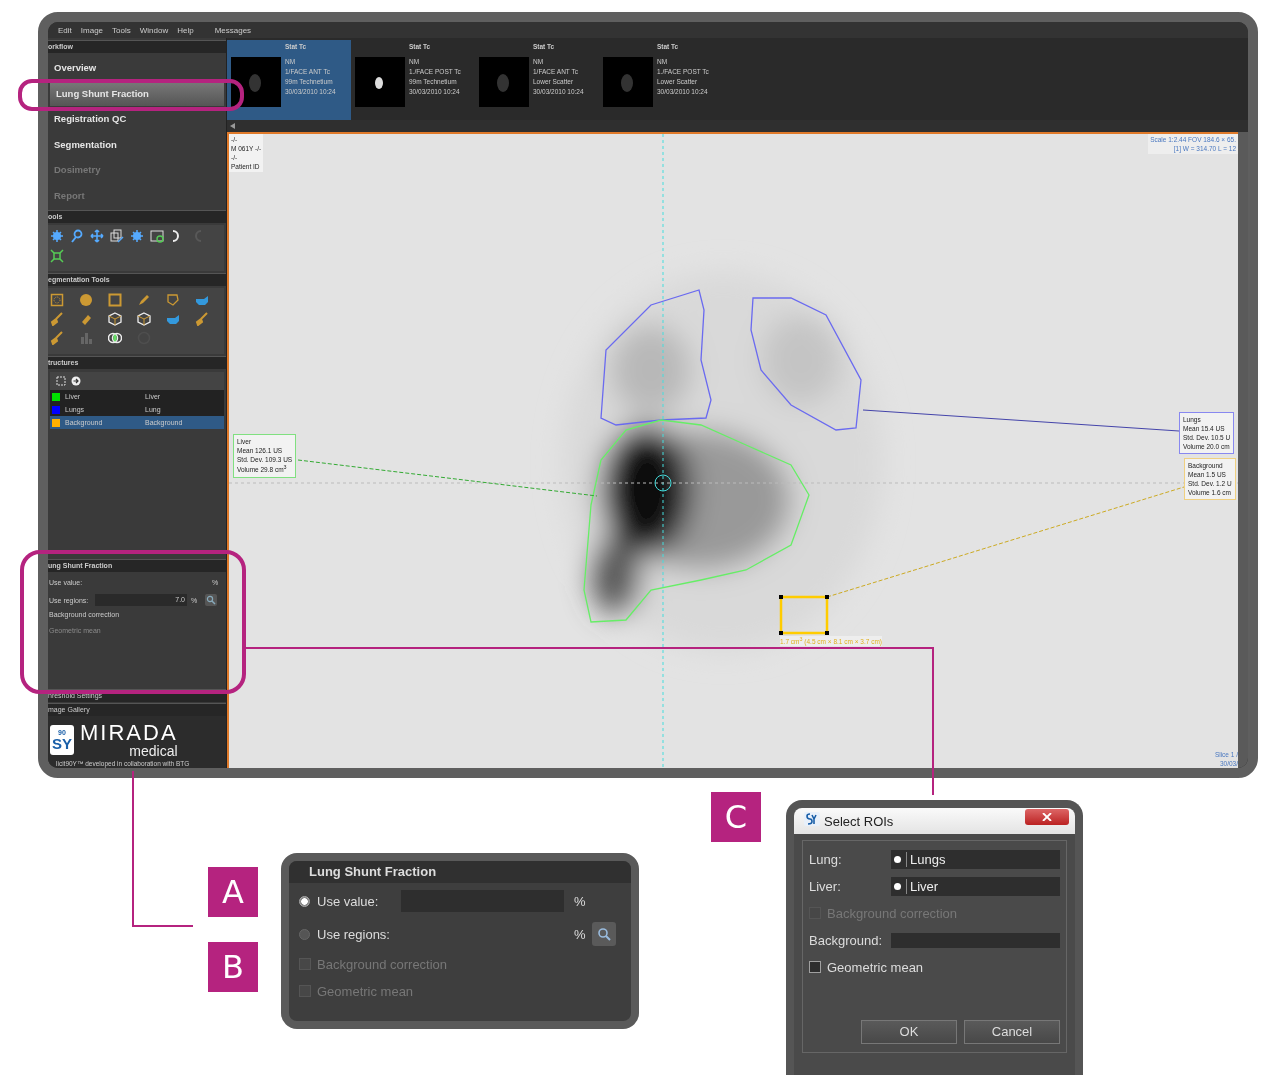 The width and height of the screenshot is (1265, 1075). What do you see at coordinates (1243, 450) in the screenshot?
I see `scrollbar` at bounding box center [1243, 450].